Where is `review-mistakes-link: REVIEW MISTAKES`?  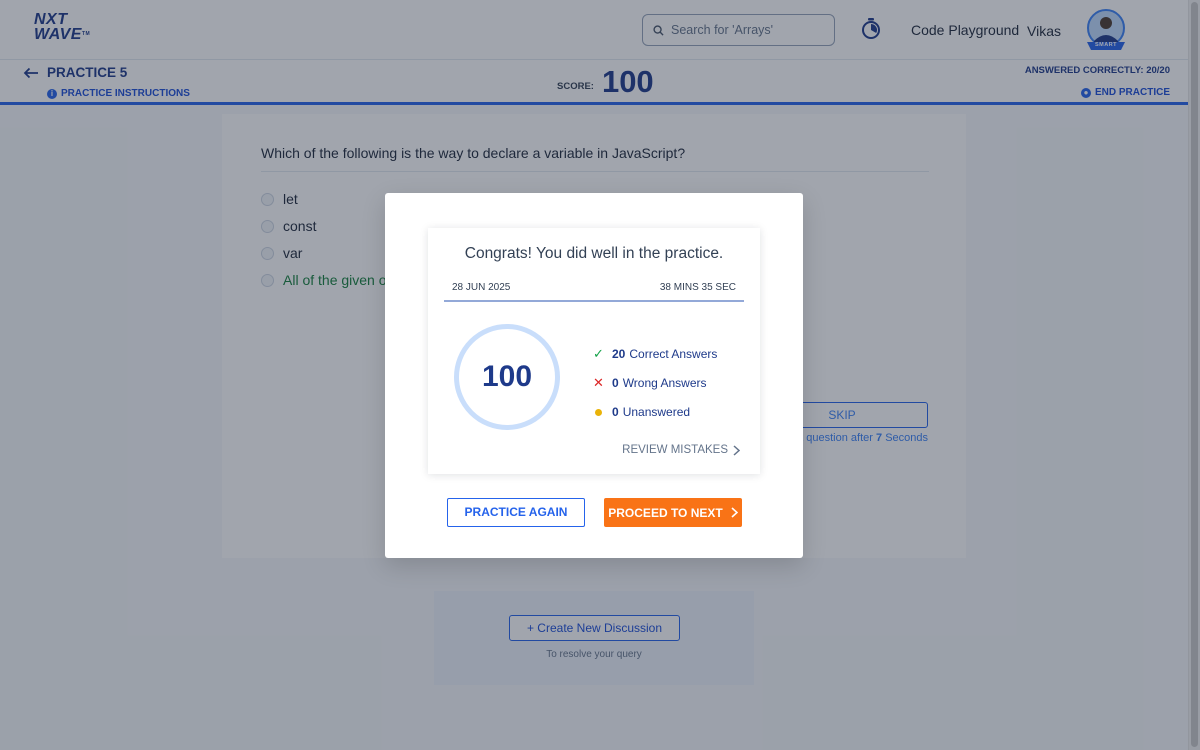 review-mistakes-link: REVIEW MISTAKES is located at coordinates (681, 450).